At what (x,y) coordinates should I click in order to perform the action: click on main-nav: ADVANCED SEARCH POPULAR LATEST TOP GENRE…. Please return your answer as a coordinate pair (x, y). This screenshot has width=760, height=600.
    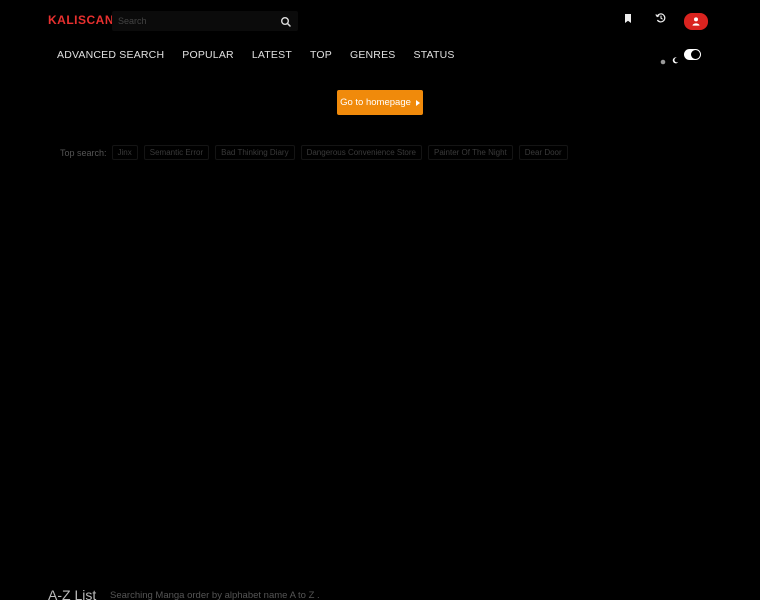
    Looking at the image, I should click on (256, 55).